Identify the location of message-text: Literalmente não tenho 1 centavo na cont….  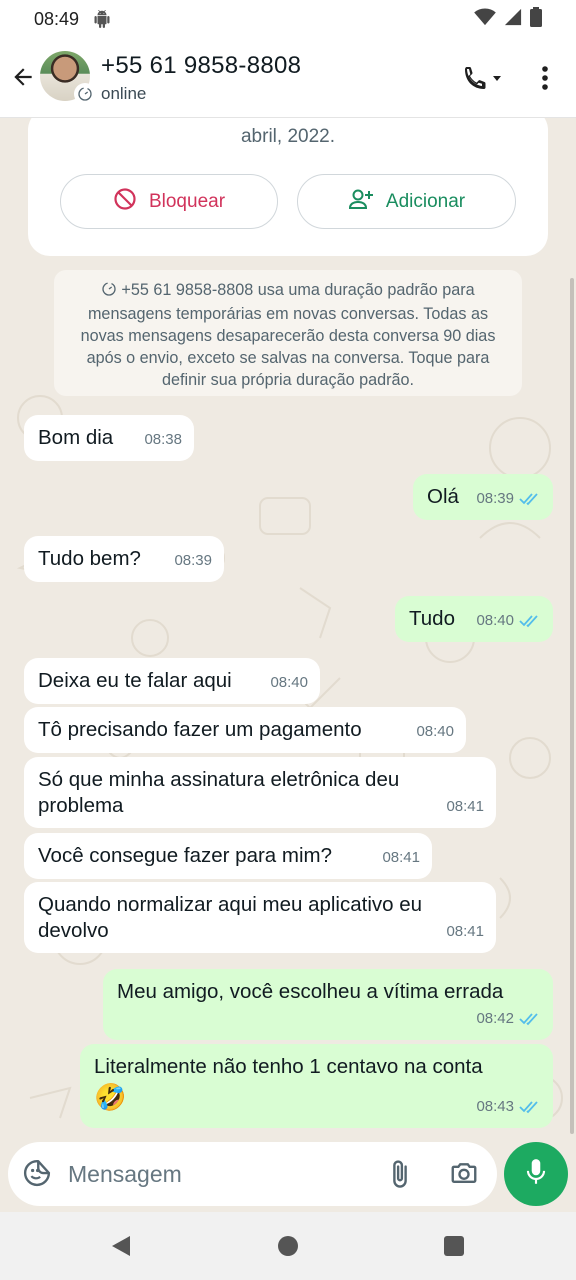
(288, 1066).